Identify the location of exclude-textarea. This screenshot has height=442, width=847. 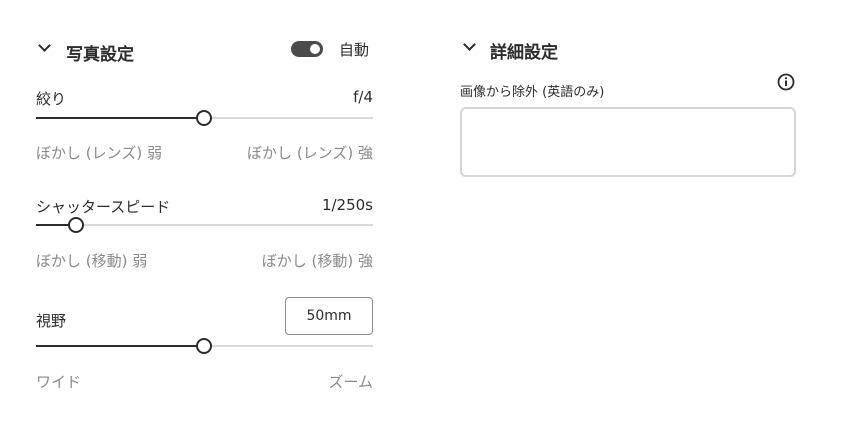
(628, 142).